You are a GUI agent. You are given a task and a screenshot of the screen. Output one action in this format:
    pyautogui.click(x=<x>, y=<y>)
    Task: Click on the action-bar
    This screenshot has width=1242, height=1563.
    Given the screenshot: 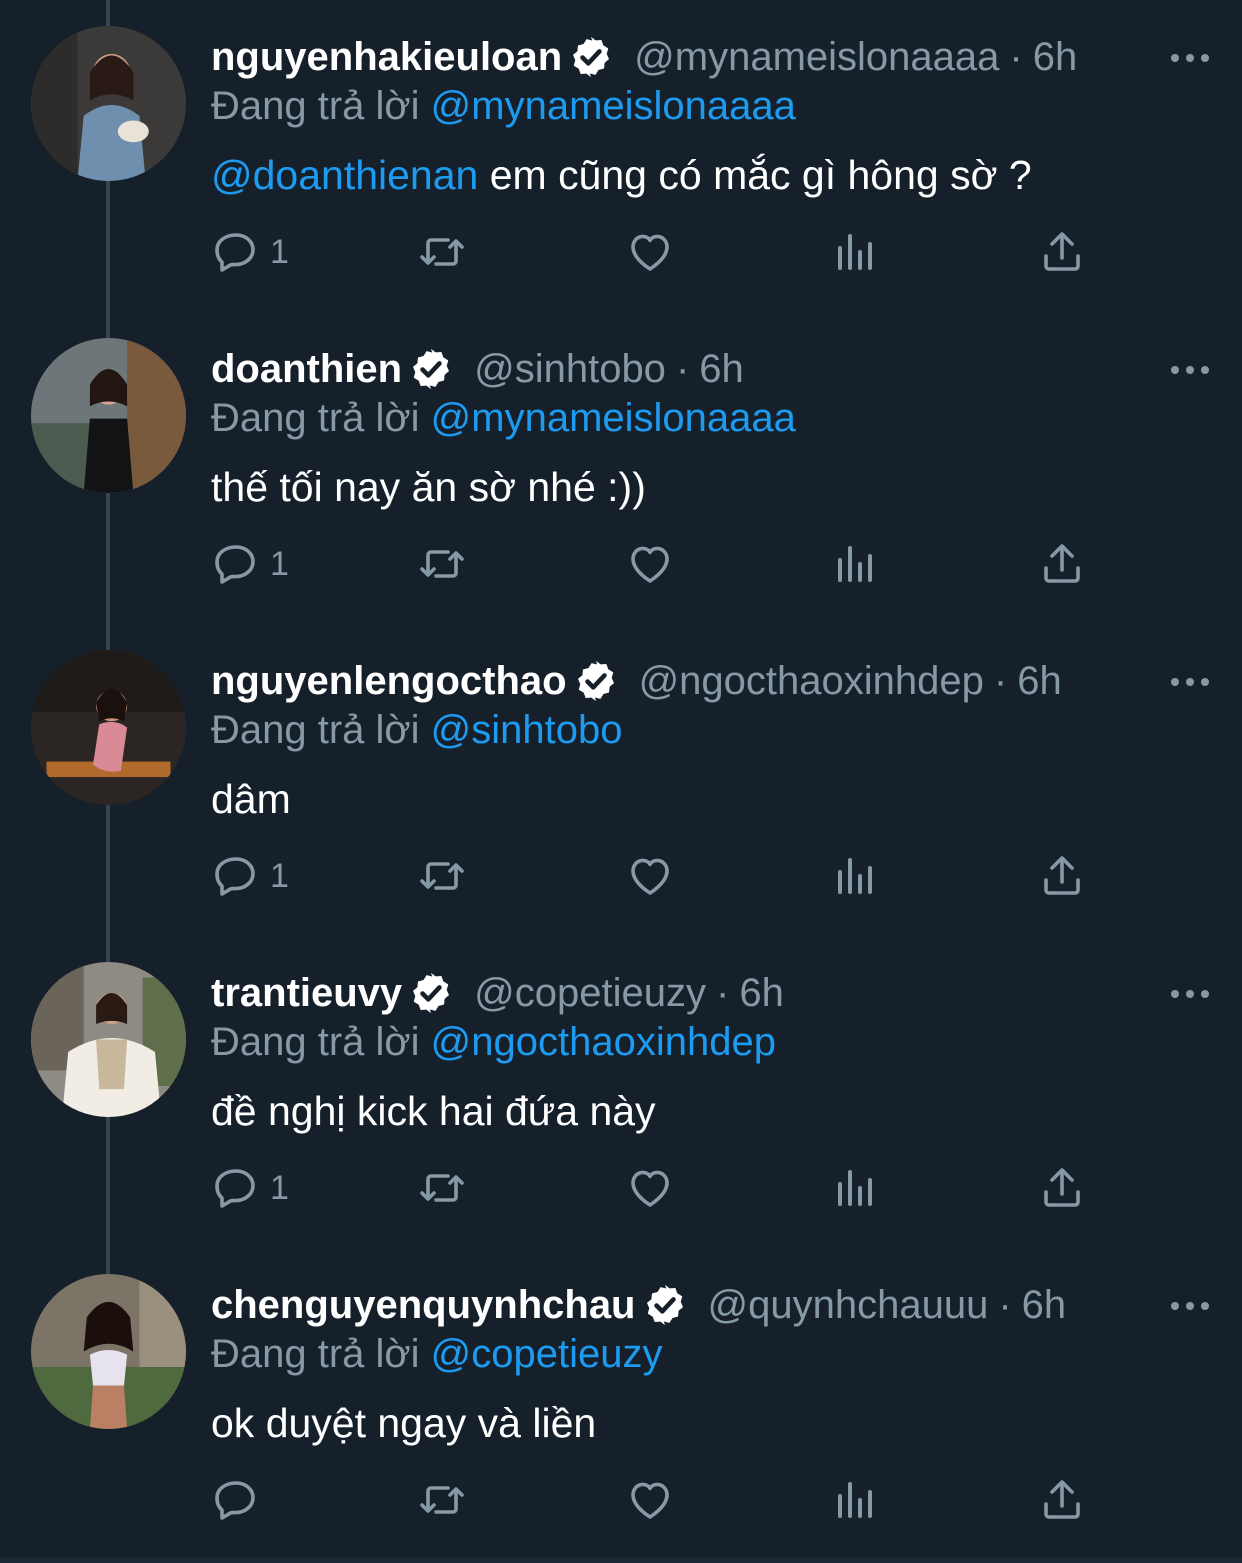 What is the action you would take?
    pyautogui.click(x=621, y=1500)
    